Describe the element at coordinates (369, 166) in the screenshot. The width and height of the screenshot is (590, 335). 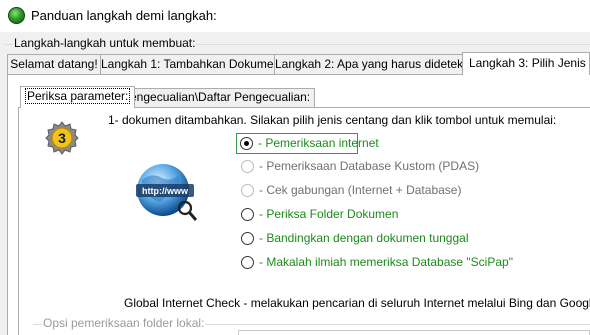
I see `option-label: - Pemeriksaan Database Kustom (PDAS)` at that location.